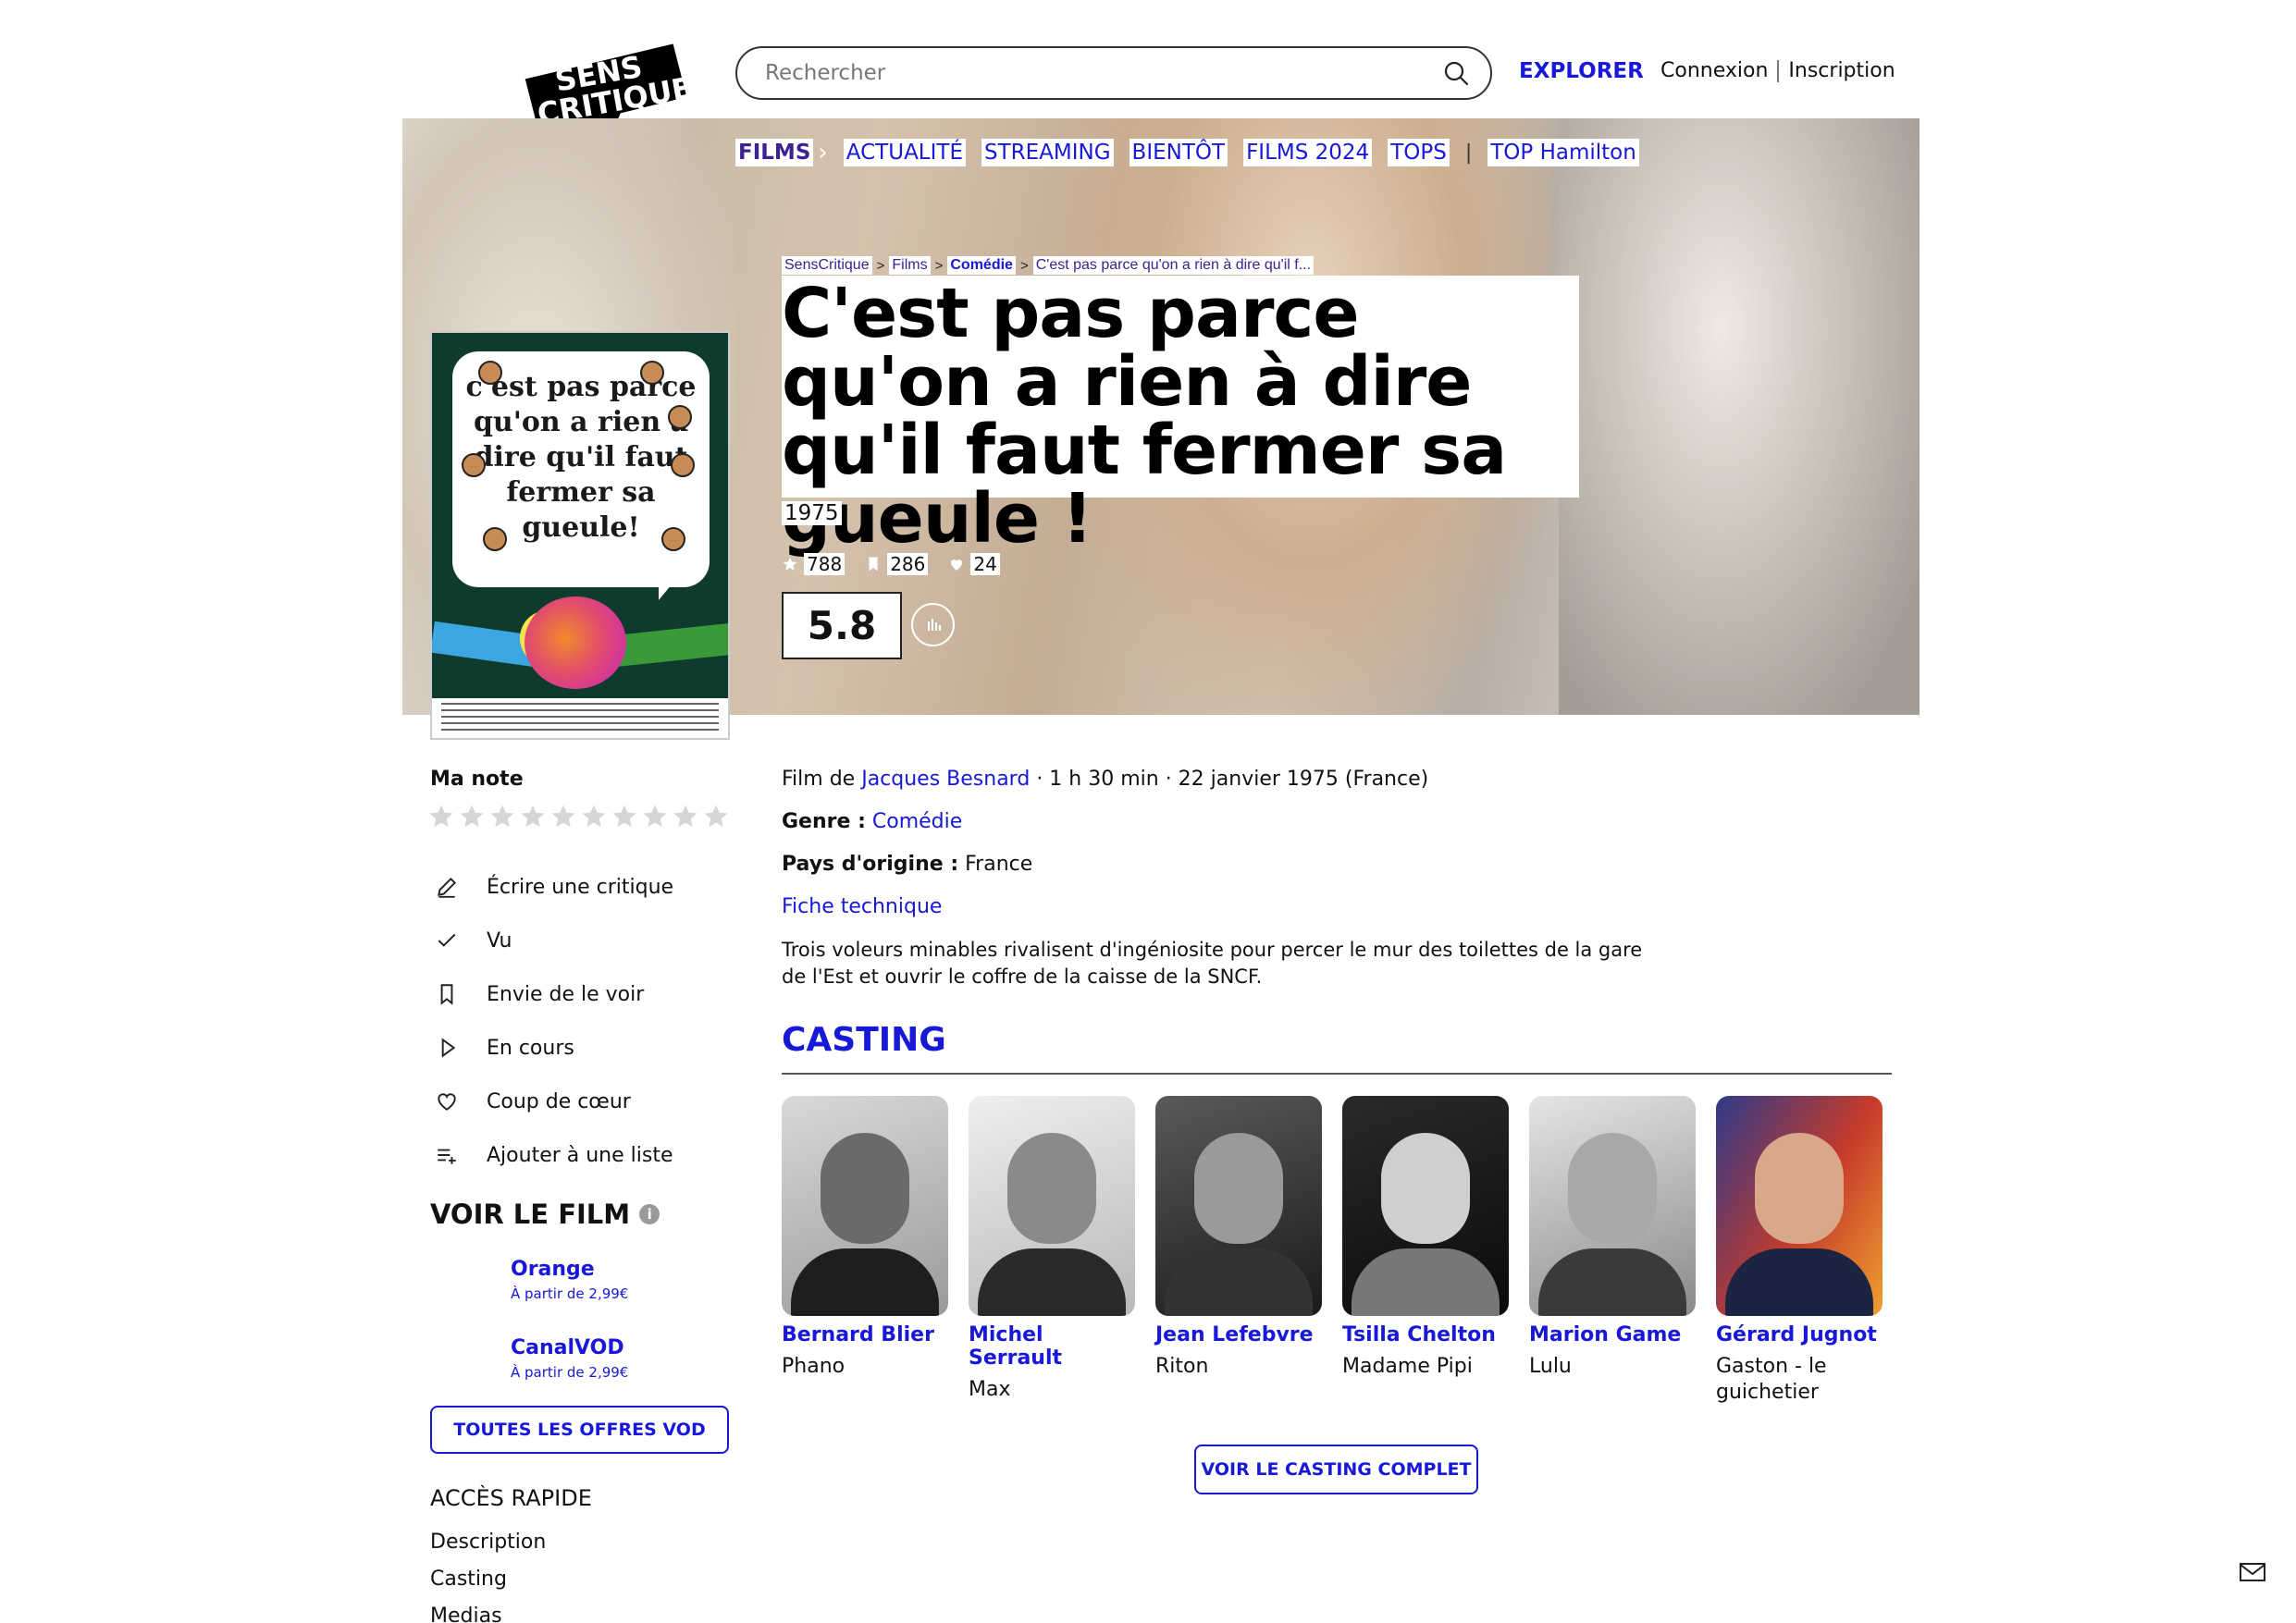  I want to click on write-review-button: Écrire une critique, so click(554, 887).